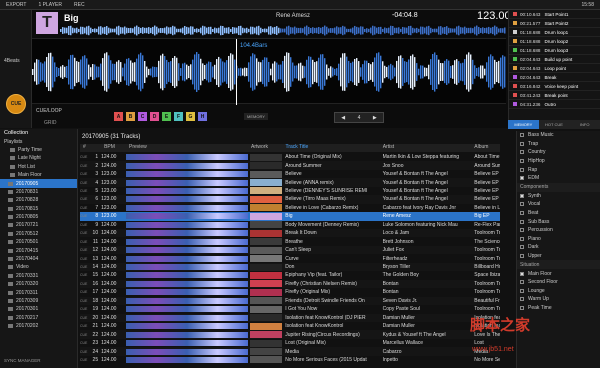  What do you see at coordinates (558, 282) in the screenshot?
I see `filter-item: Second Floor` at bounding box center [558, 282].